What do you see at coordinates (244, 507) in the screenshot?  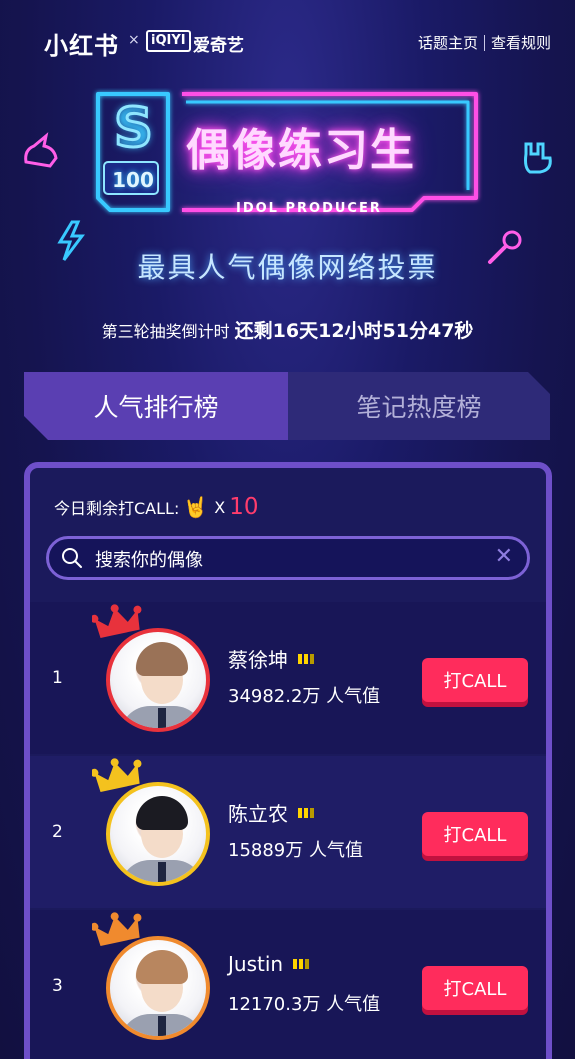 I see `remaining-calls-count: 10` at bounding box center [244, 507].